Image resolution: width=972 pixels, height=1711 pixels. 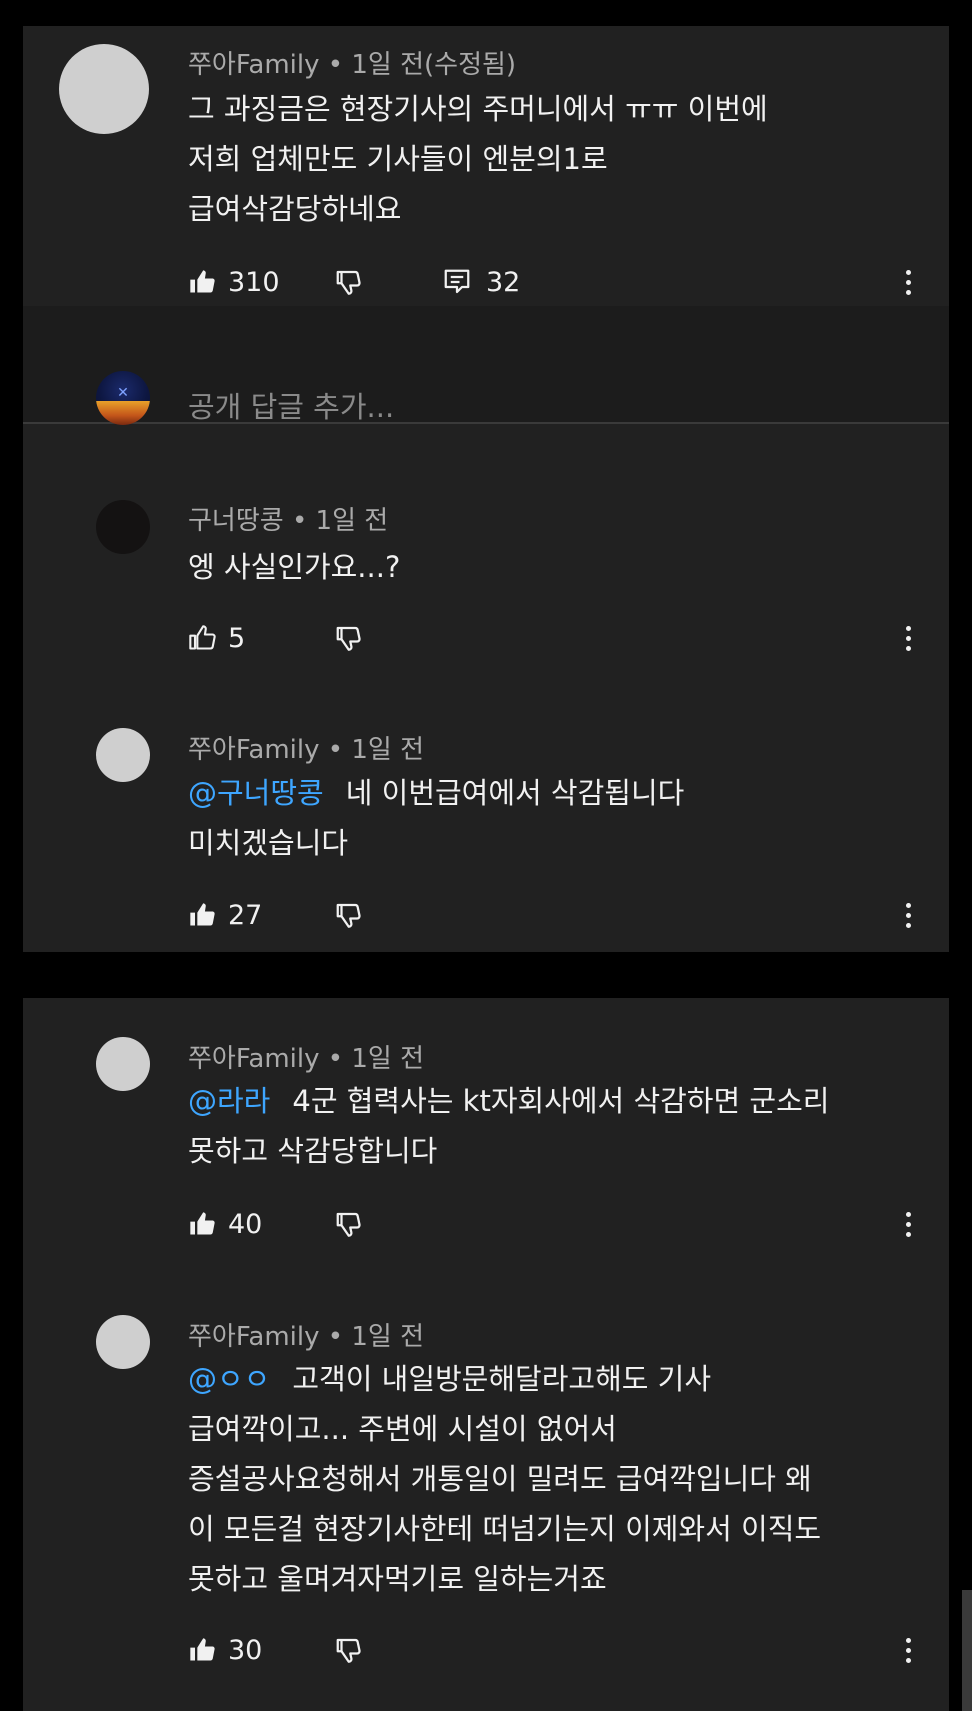 I want to click on reply-line: 급여깍이고... 주변에 시설이 없어서, so click(x=402, y=1429).